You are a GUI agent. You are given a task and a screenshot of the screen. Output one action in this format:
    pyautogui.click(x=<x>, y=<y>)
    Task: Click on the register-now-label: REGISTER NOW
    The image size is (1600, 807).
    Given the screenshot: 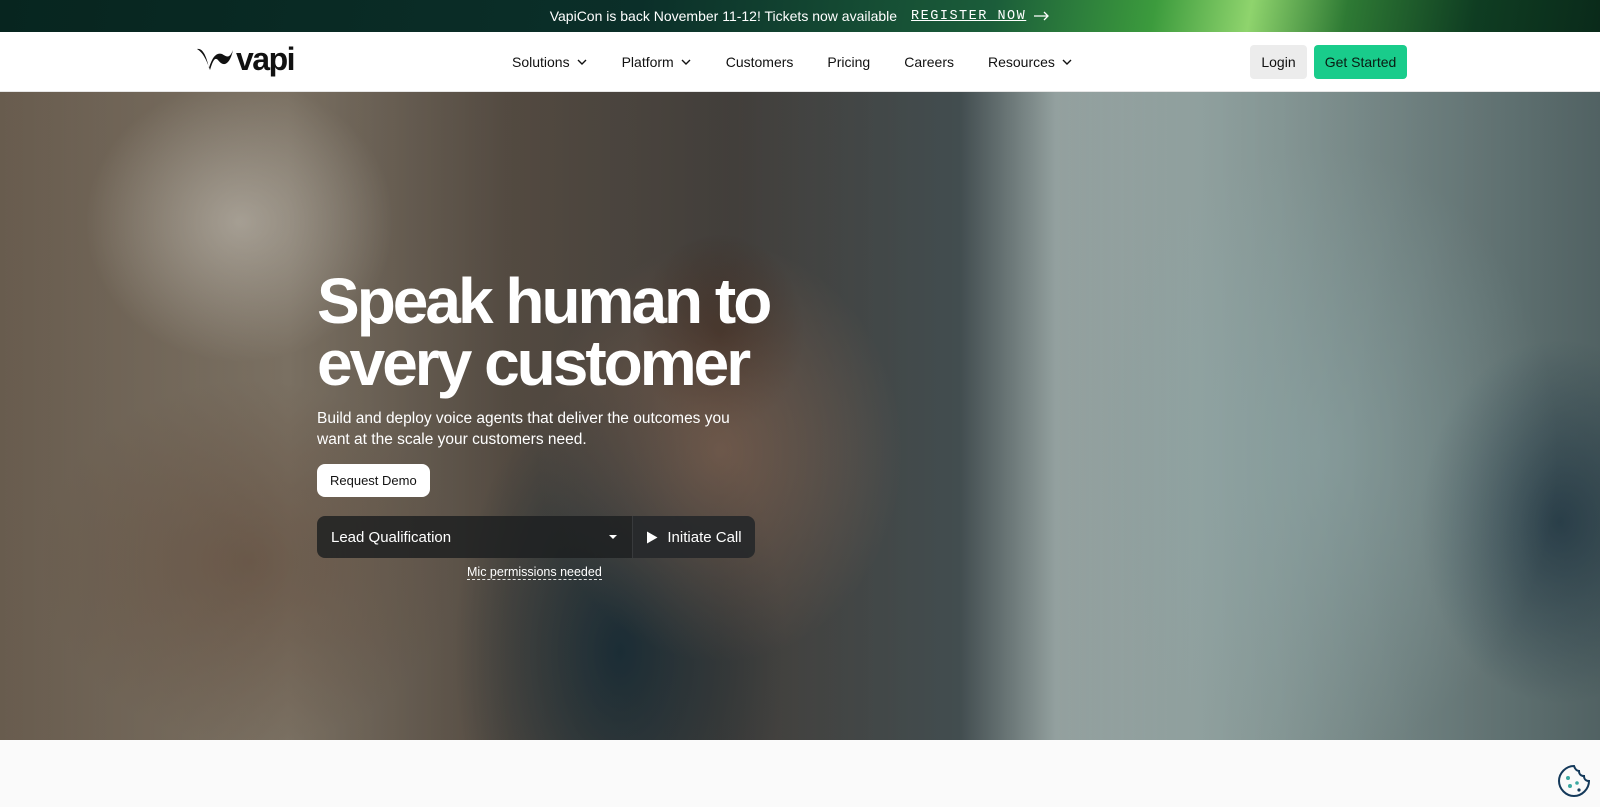 What is the action you would take?
    pyautogui.click(x=969, y=16)
    